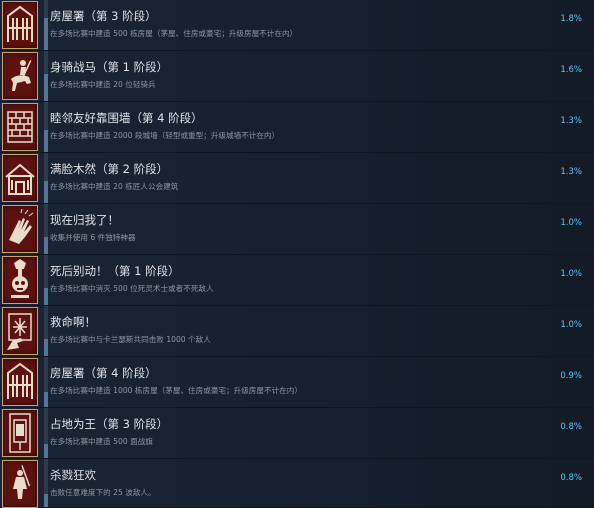 The width and height of the screenshot is (594, 508). What do you see at coordinates (20, 331) in the screenshot?
I see `hand-rune-icon` at bounding box center [20, 331].